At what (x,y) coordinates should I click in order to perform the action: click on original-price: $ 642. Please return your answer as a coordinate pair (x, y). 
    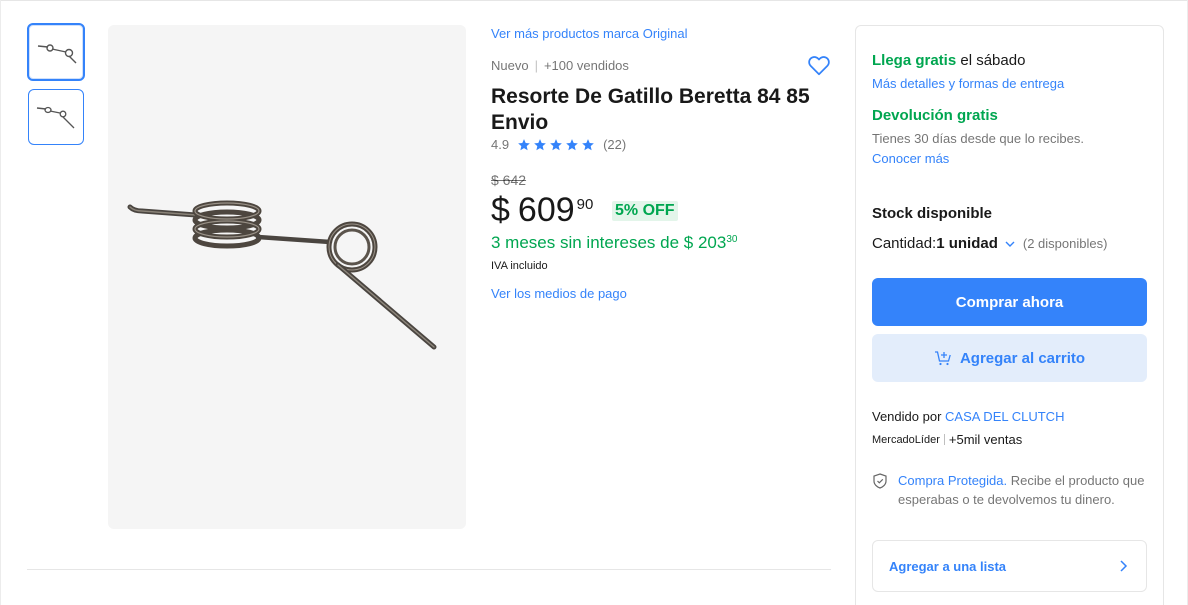
    Looking at the image, I should click on (509, 180).